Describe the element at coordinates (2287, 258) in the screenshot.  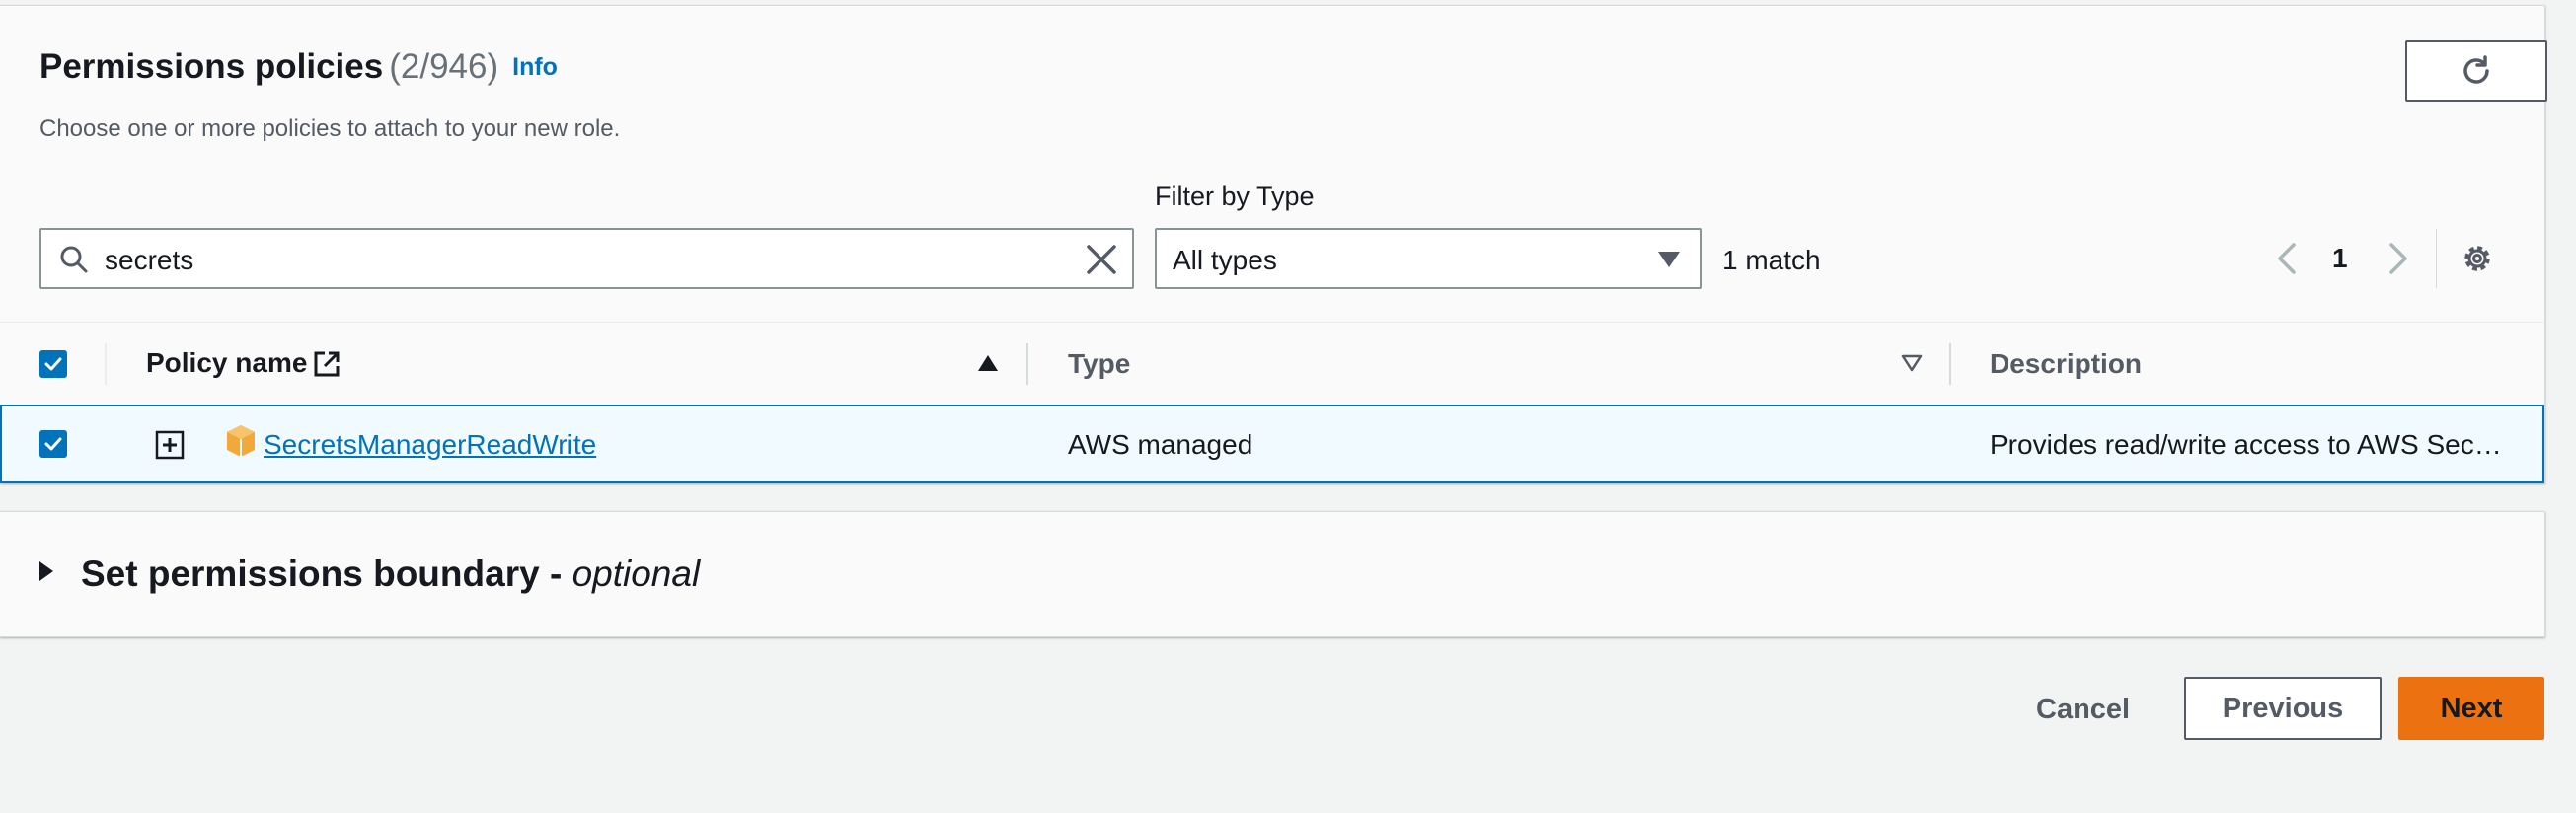
I see `chevron-left-icon` at that location.